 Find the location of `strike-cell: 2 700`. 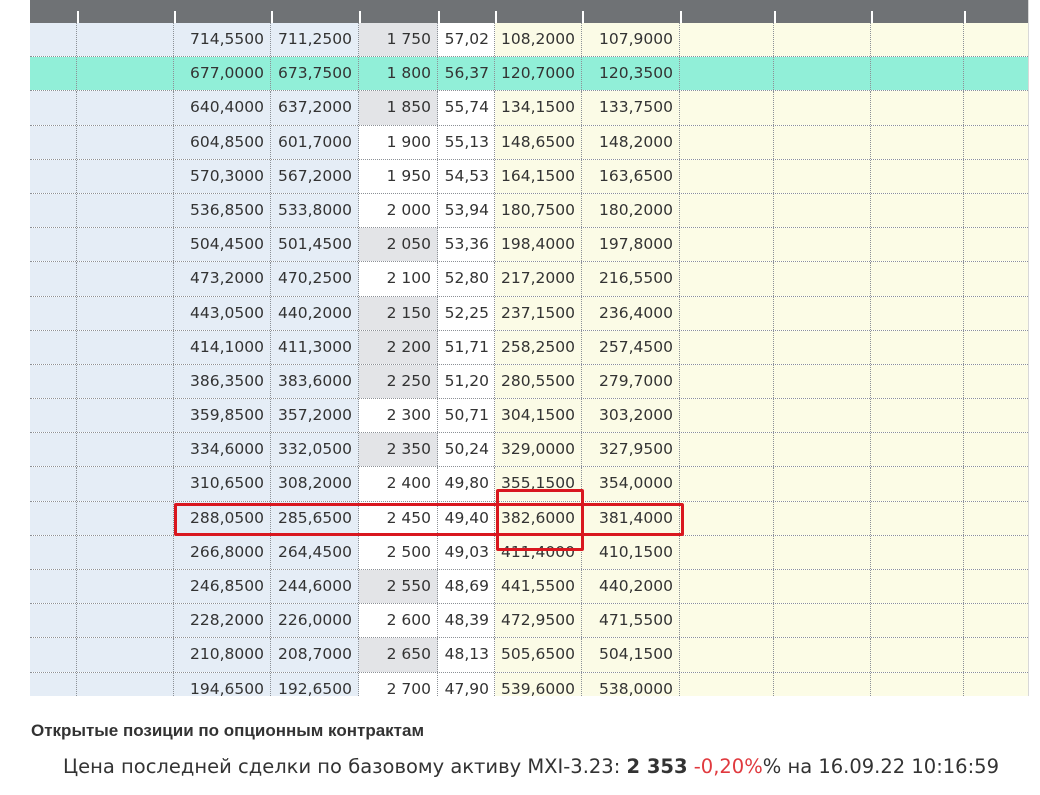

strike-cell: 2 700 is located at coordinates (398, 684).